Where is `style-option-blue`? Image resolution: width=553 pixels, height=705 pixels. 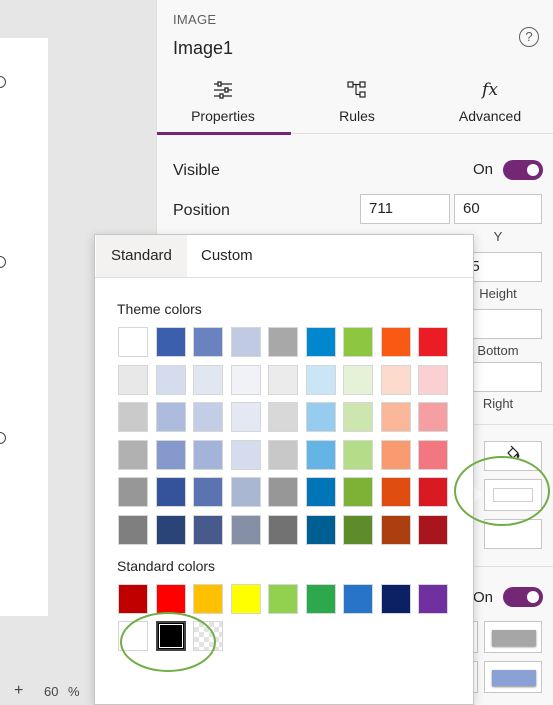 style-option-blue is located at coordinates (513, 677).